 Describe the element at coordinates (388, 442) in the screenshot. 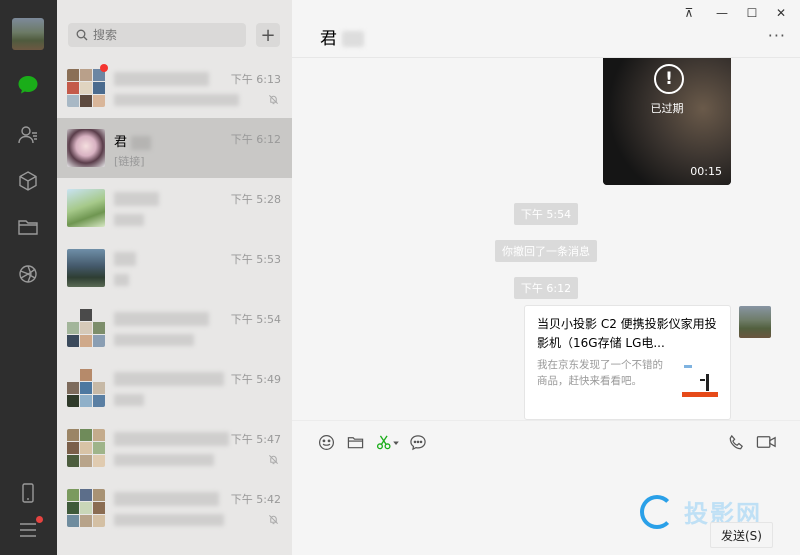

I see `screenshot-scissors-icon` at that location.